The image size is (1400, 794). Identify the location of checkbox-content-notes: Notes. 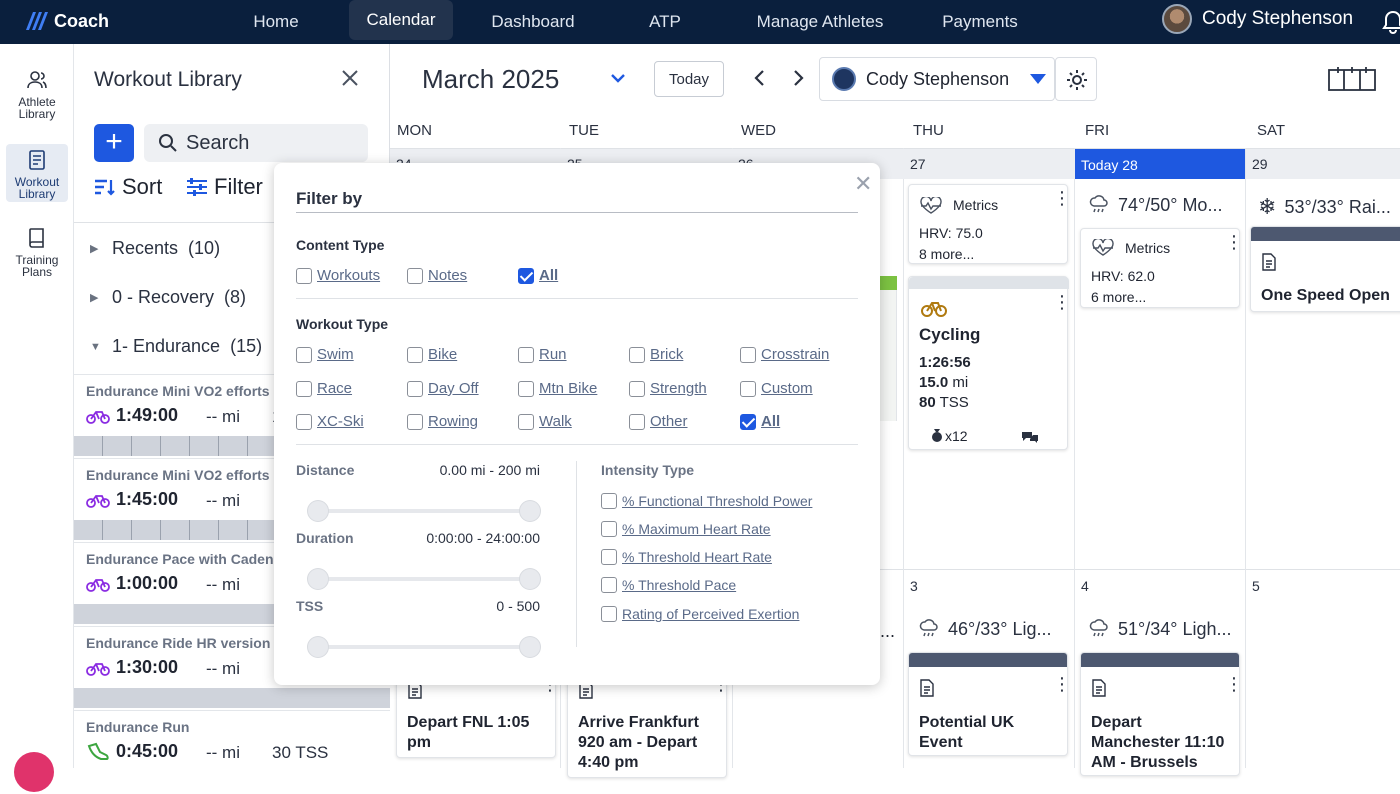
(437, 275).